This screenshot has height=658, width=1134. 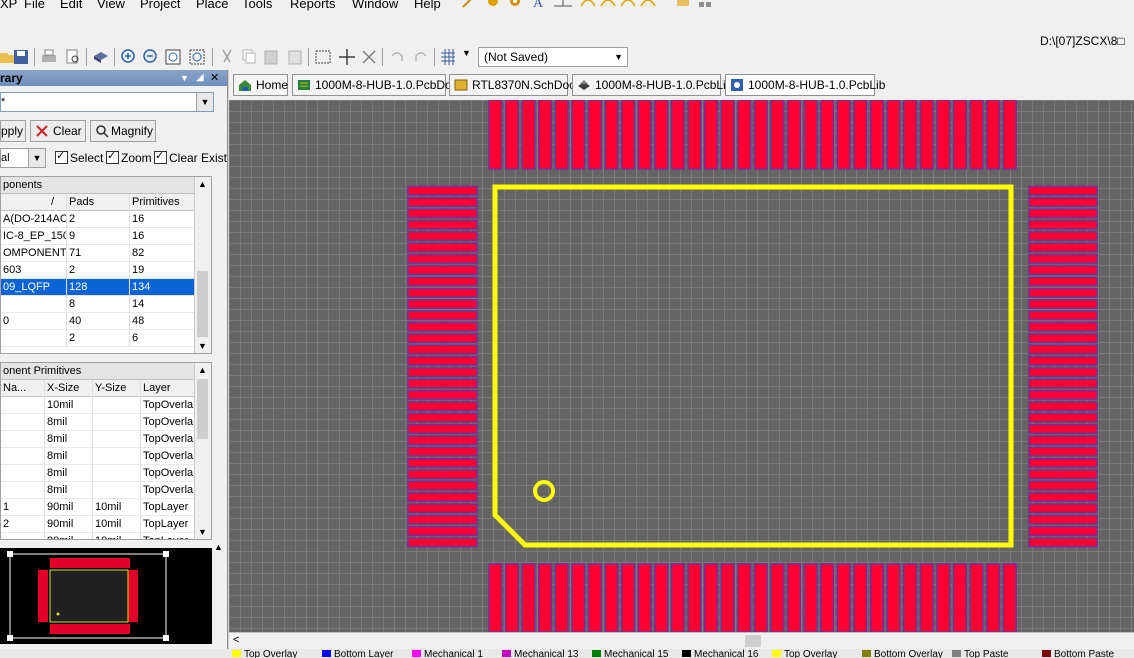 I want to click on menu-edit: Edit, so click(x=71, y=6).